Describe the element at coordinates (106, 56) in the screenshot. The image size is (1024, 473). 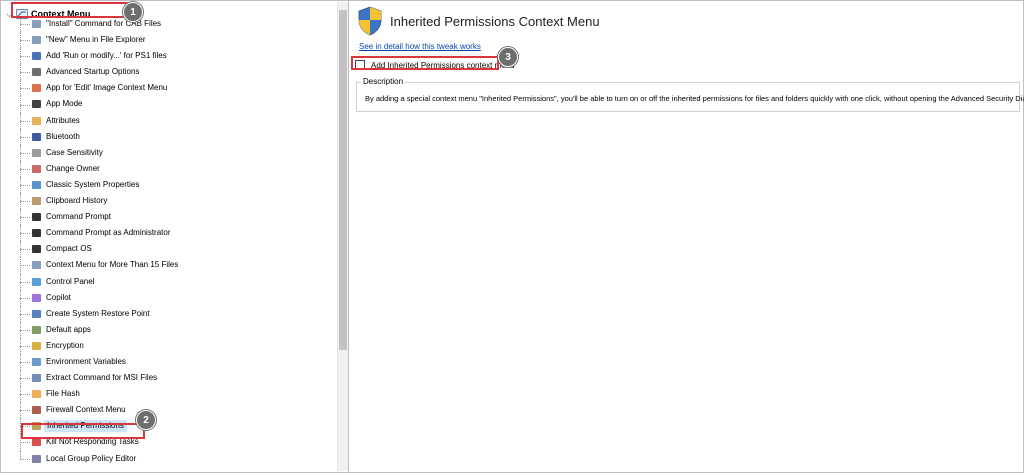
I see `tree-item-label: Add 'Run or modify...' for PS1 files` at that location.